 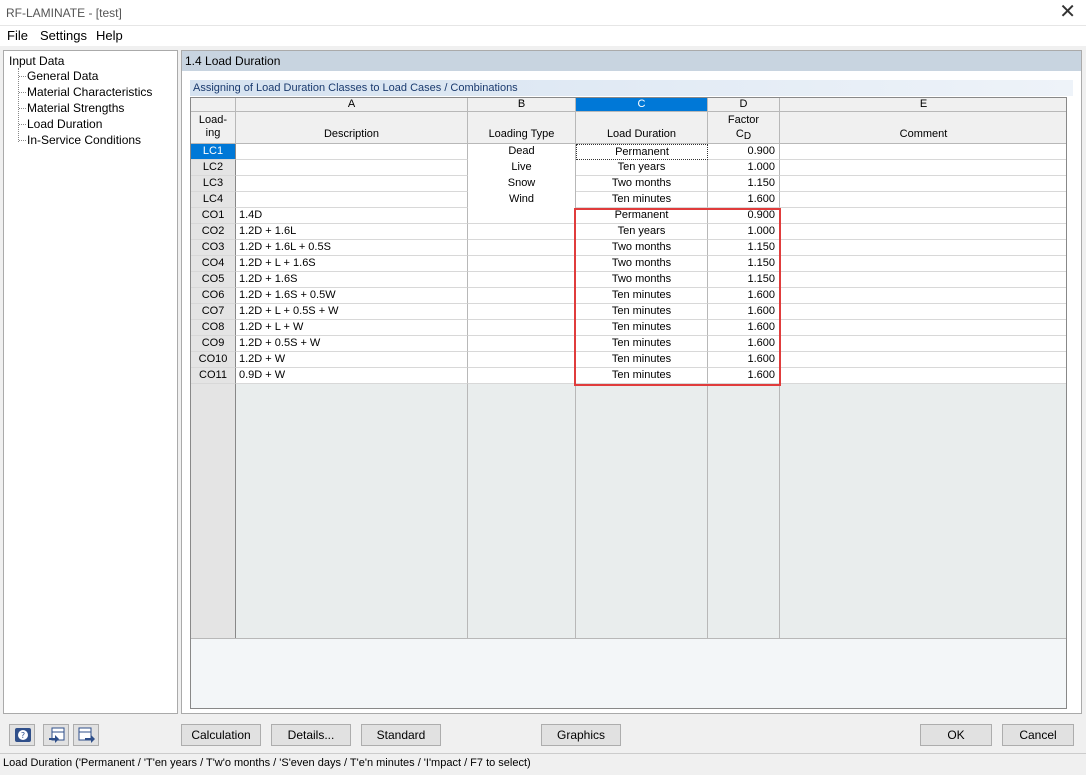 I want to click on cell-loading-type: Snow, so click(x=522, y=184).